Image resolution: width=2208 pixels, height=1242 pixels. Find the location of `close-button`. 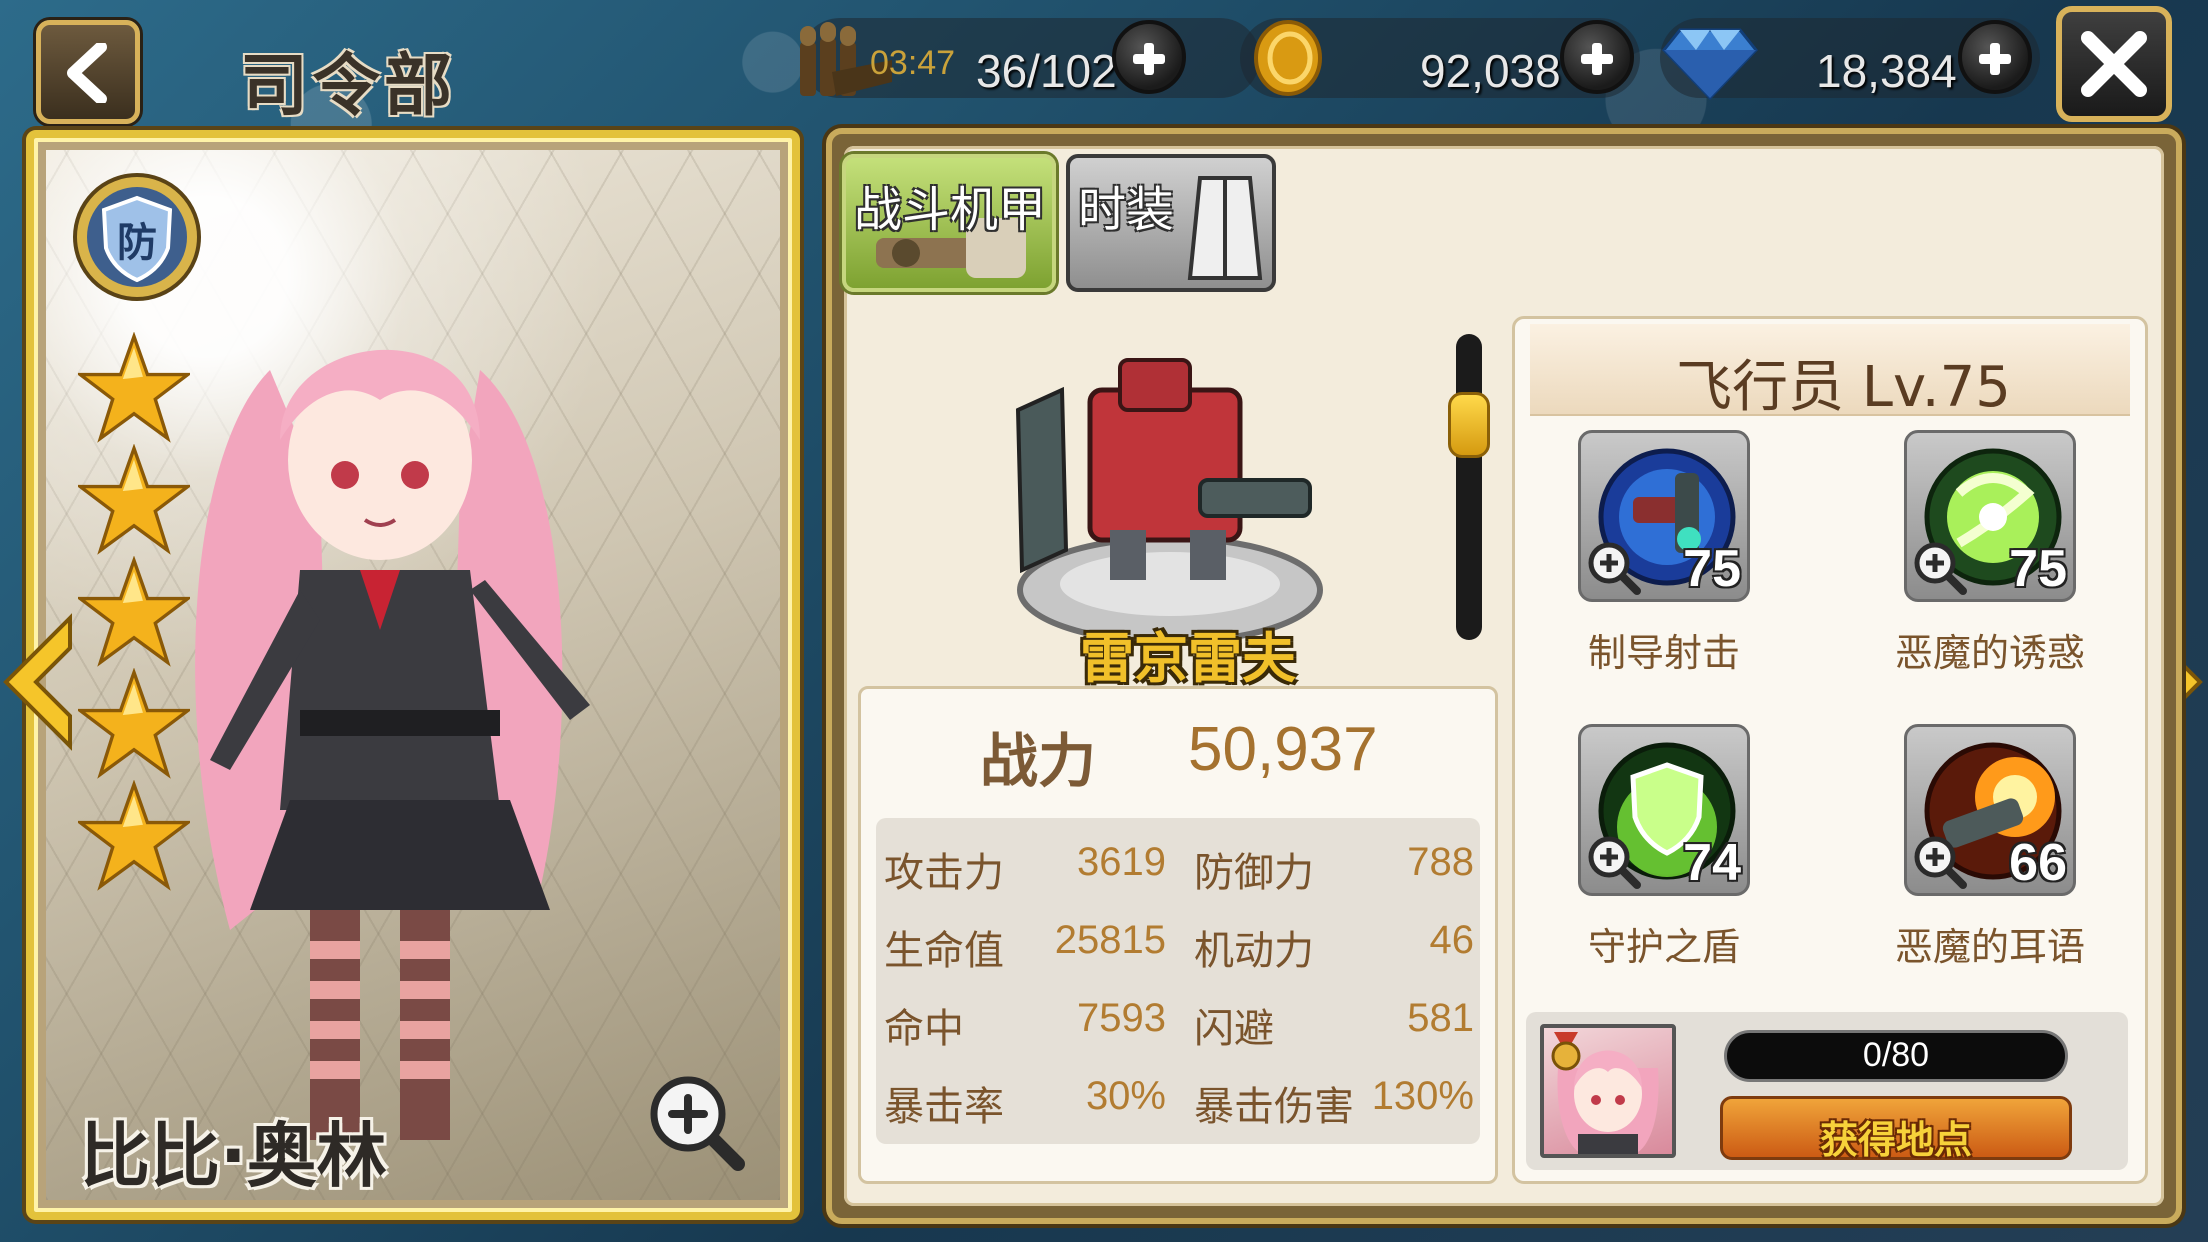

close-button is located at coordinates (2114, 64).